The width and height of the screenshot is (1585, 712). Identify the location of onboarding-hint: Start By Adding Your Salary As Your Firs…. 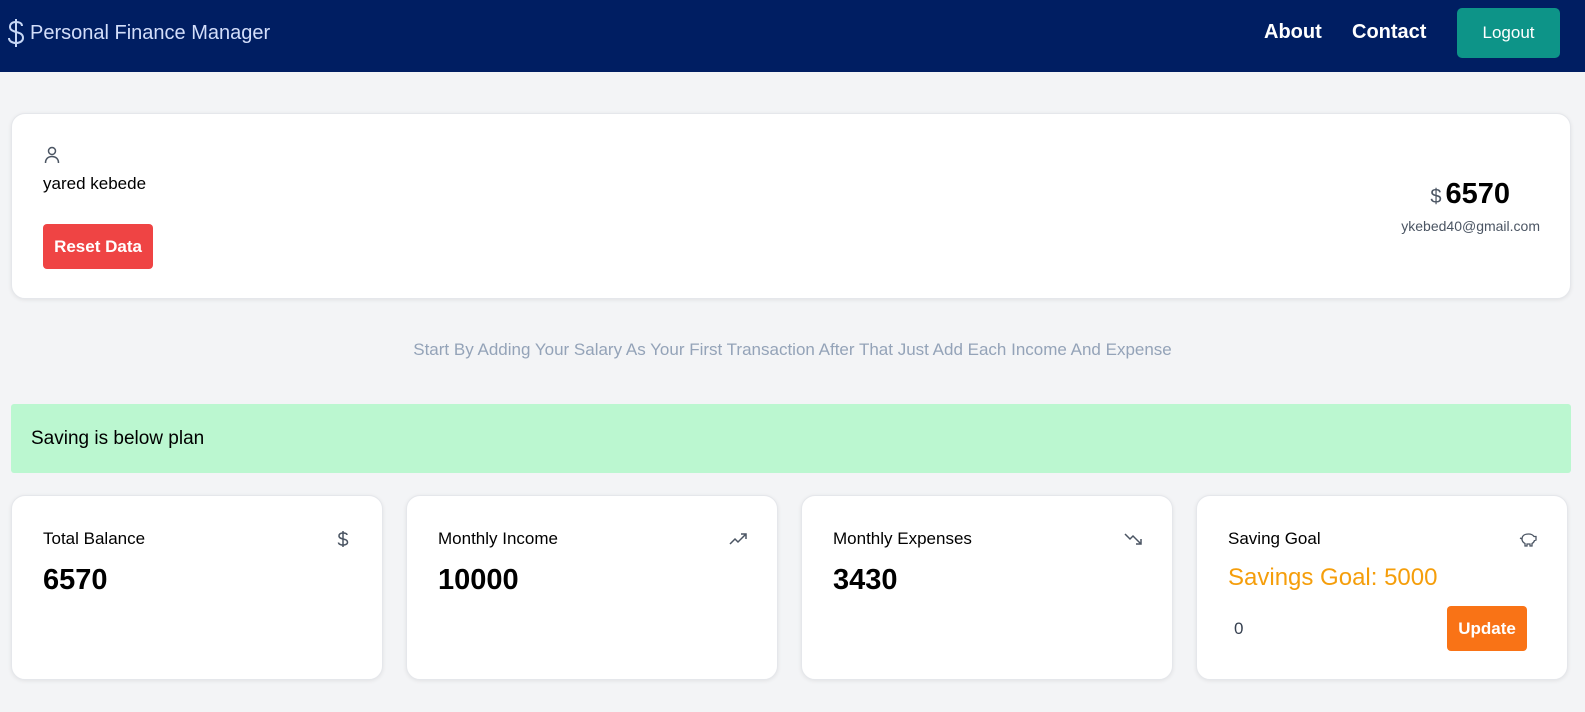
(792, 349).